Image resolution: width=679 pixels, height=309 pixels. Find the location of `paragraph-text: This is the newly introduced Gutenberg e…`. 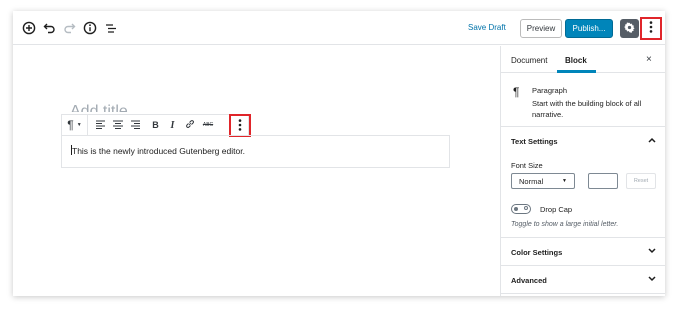

paragraph-text: This is the newly introduced Gutenberg e… is located at coordinates (158, 151).